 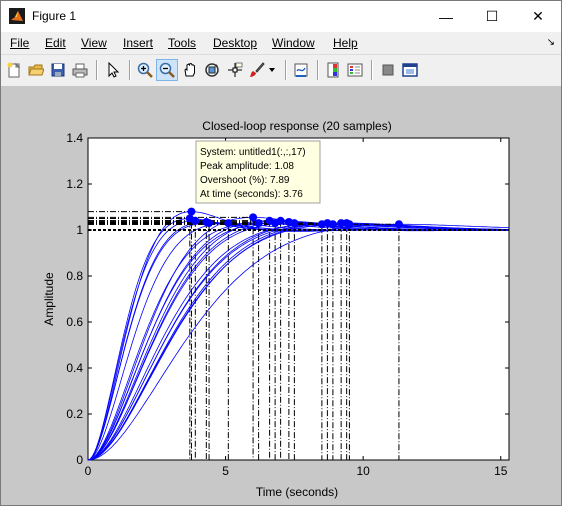 What do you see at coordinates (333, 70) in the screenshot?
I see `insert-colorbar-icon` at bounding box center [333, 70].